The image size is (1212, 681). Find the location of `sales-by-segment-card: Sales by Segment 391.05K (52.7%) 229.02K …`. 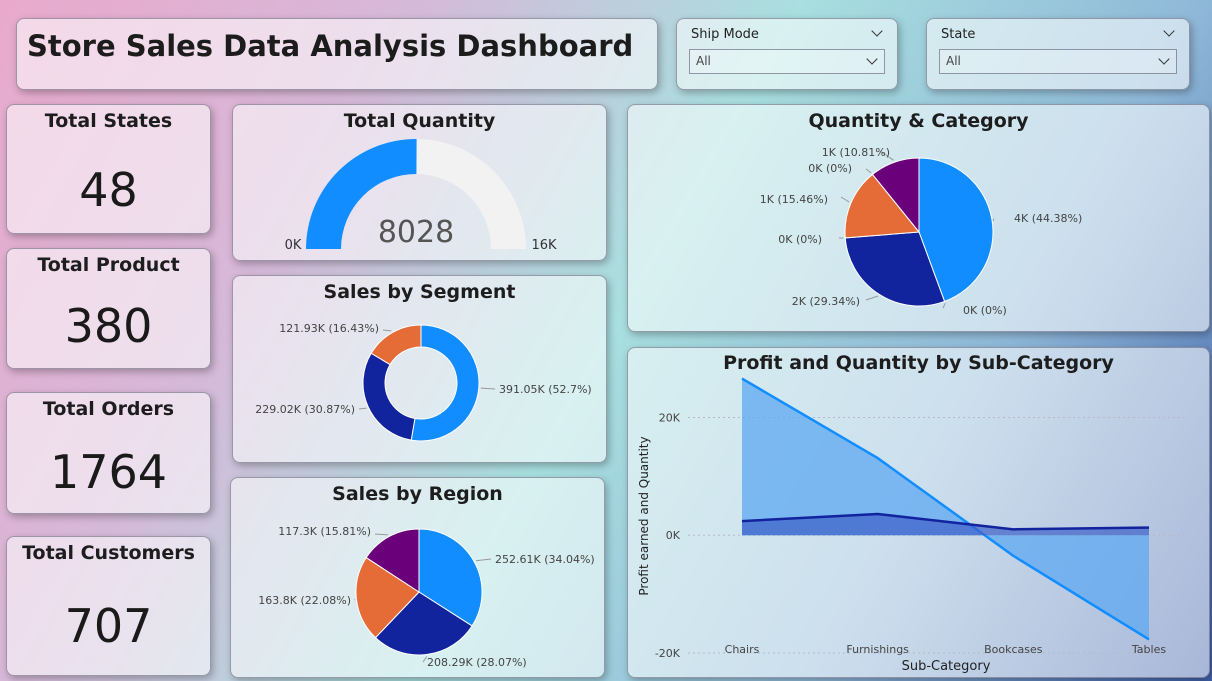

sales-by-segment-card: Sales by Segment 391.05K (52.7%) 229.02K … is located at coordinates (419, 369).